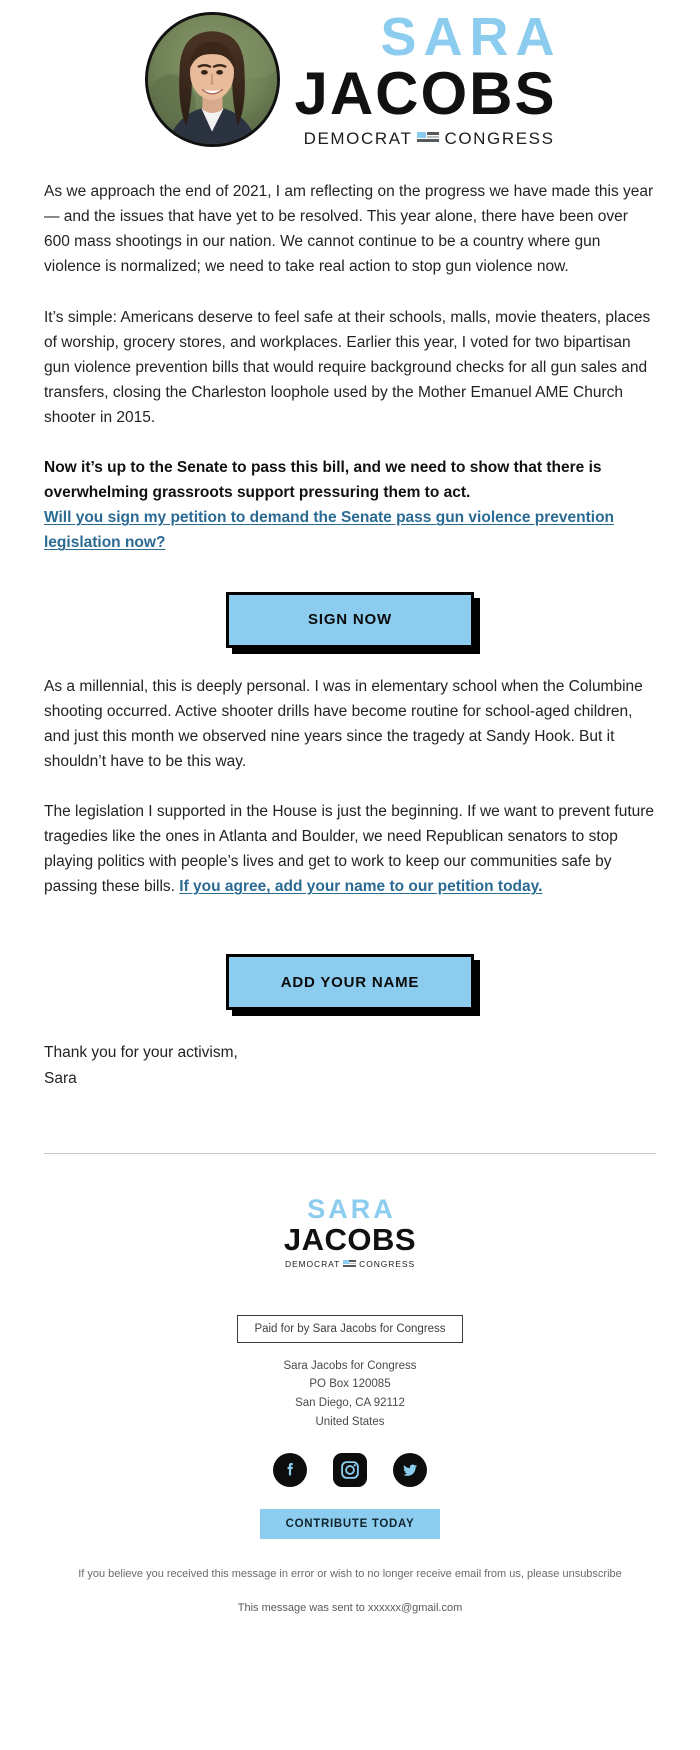 Image resolution: width=700 pixels, height=1750 pixels. What do you see at coordinates (350, 1421) in the screenshot?
I see `address-line: United States` at bounding box center [350, 1421].